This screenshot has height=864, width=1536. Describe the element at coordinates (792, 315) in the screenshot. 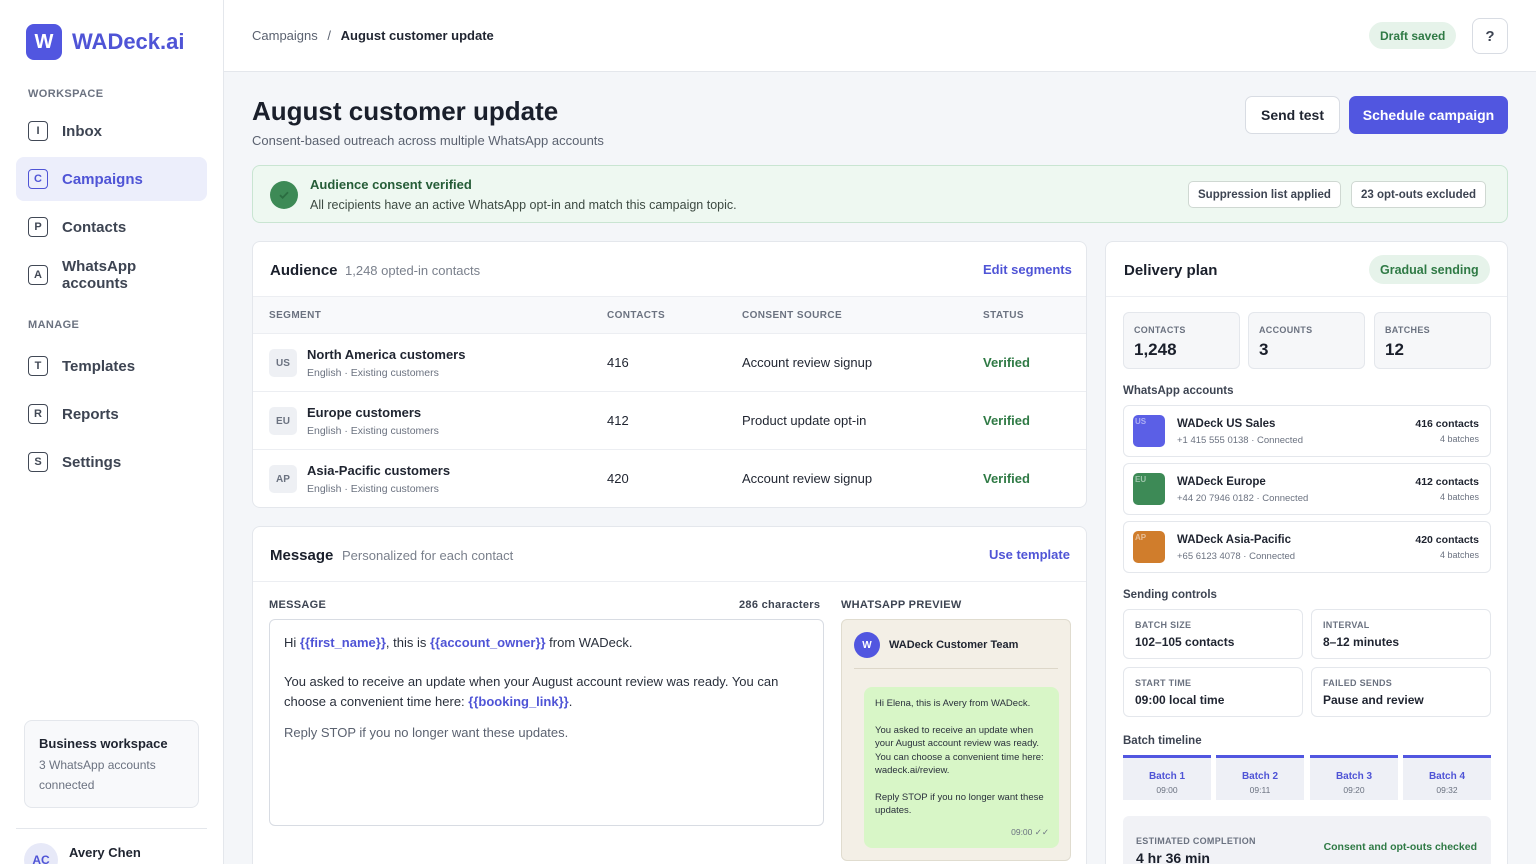

I see `column-header-consent-source: CONSENT SOURCE` at that location.